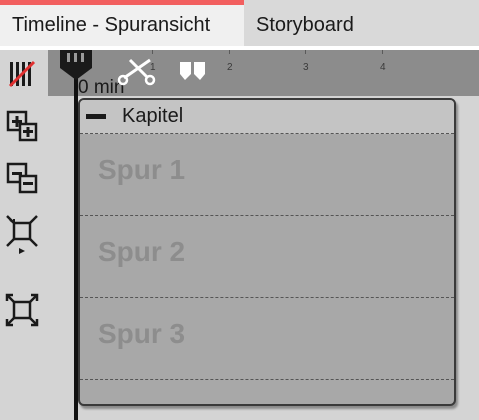 The image size is (479, 420). I want to click on collapse-tracks-button, so click(22, 178).